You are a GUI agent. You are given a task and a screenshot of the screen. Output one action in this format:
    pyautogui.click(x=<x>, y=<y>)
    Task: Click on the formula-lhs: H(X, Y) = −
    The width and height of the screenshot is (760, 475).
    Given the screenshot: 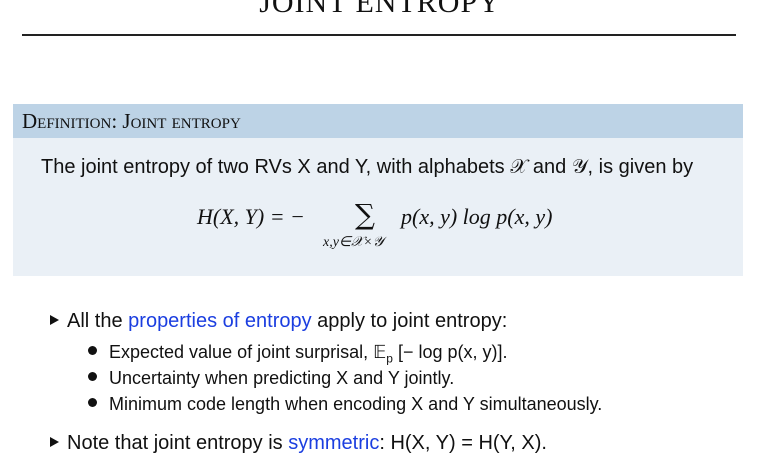 What is the action you would take?
    pyautogui.click(x=251, y=216)
    